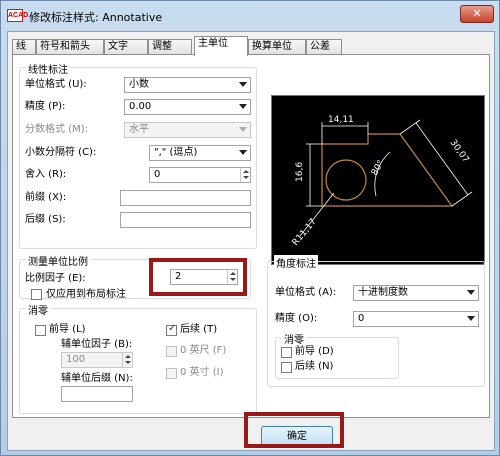 This screenshot has height=456, width=500. I want to click on window-title: 修改标注样式: Annotative, so click(96, 17).